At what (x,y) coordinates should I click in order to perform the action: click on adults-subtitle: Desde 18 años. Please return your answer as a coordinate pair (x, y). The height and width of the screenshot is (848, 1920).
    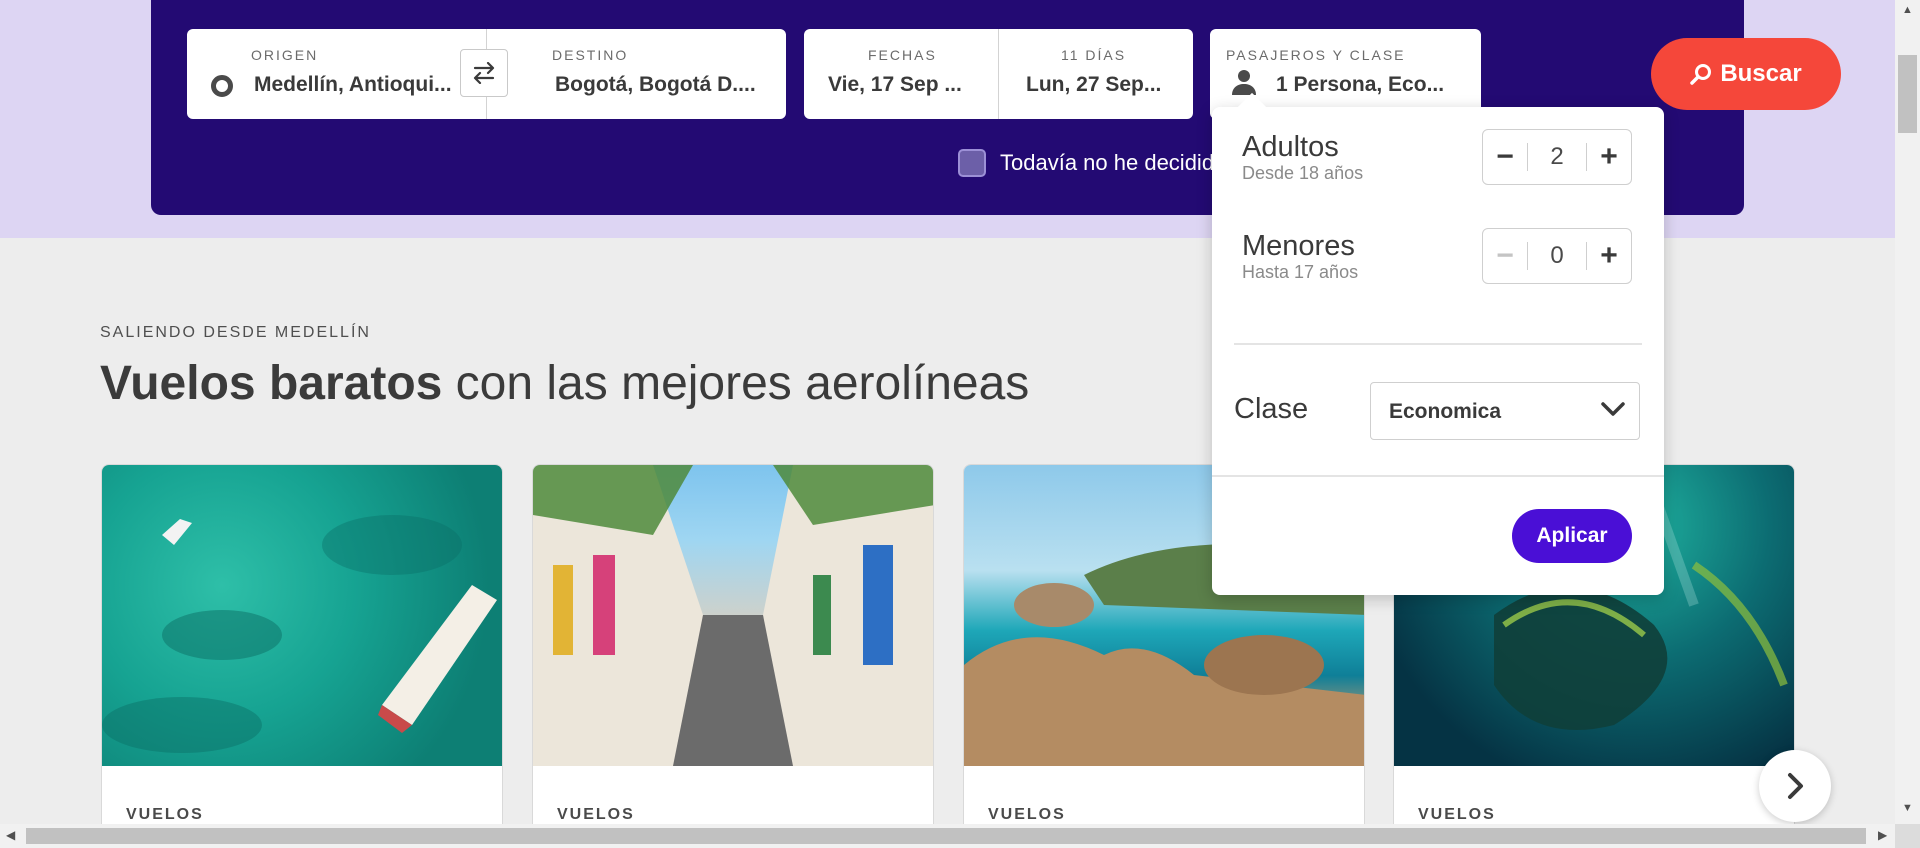
    Looking at the image, I should click on (1303, 173).